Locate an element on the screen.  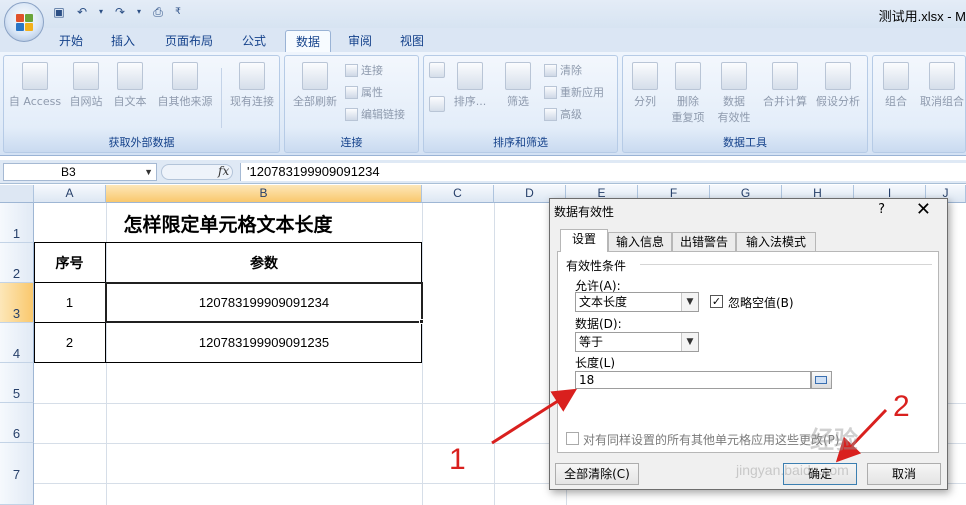
quick-access-toolbar: ▣ ↶ ▾ ↷ ▾ ⎙ ₹ is located at coordinates (116, 12).